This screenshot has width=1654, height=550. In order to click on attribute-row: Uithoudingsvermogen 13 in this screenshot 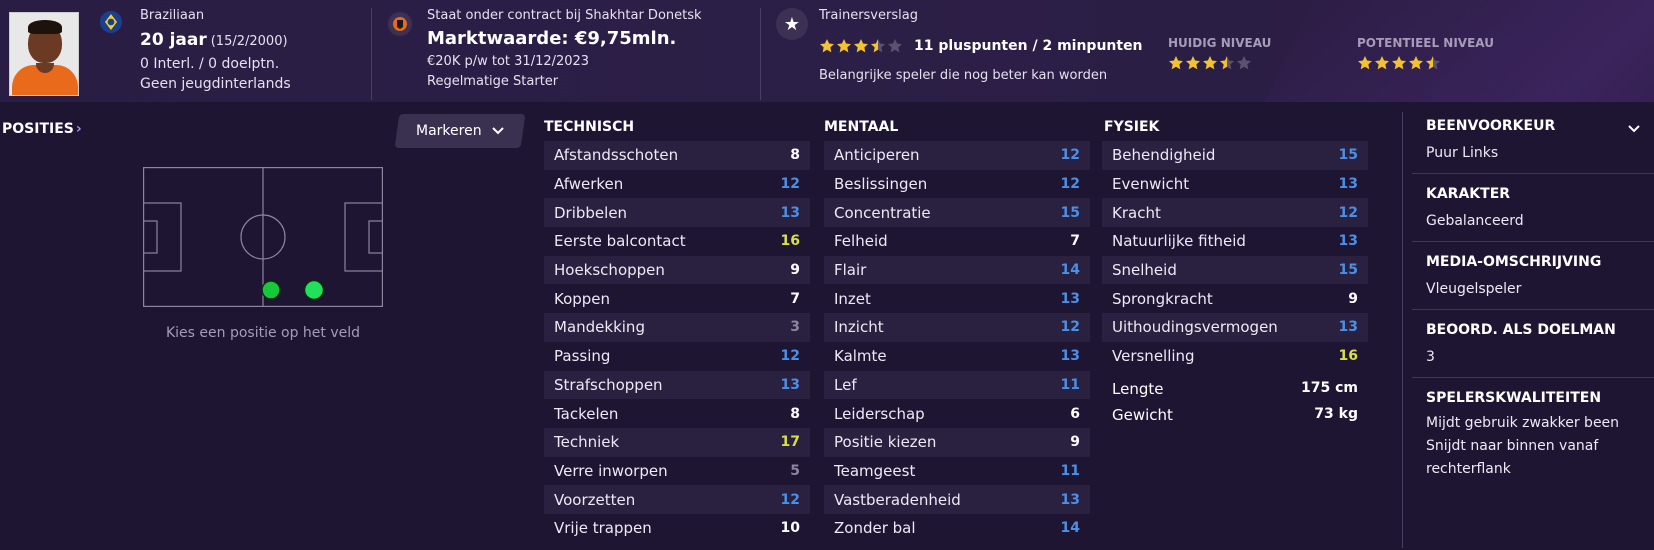, I will do `click(1235, 327)`.